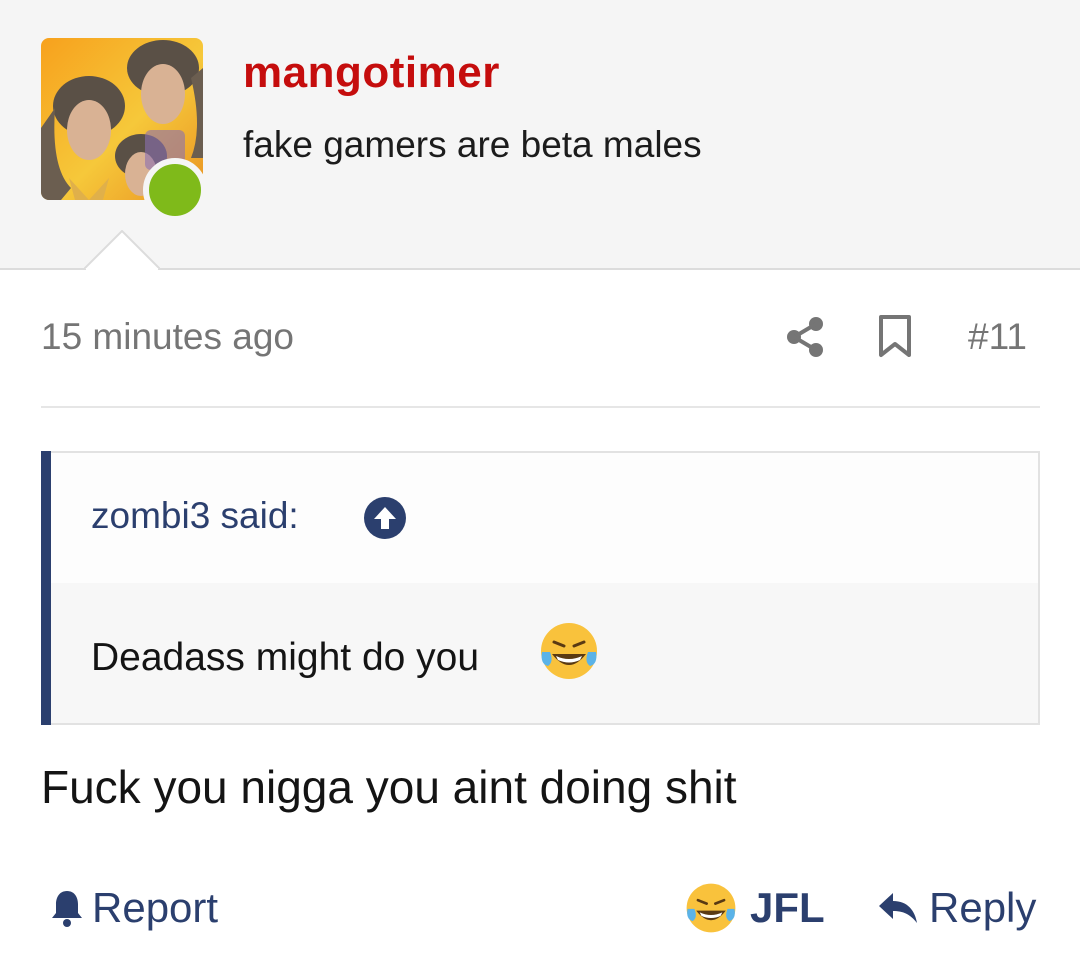 The width and height of the screenshot is (1080, 973). I want to click on quote-author: zombi3 said:, so click(195, 516).